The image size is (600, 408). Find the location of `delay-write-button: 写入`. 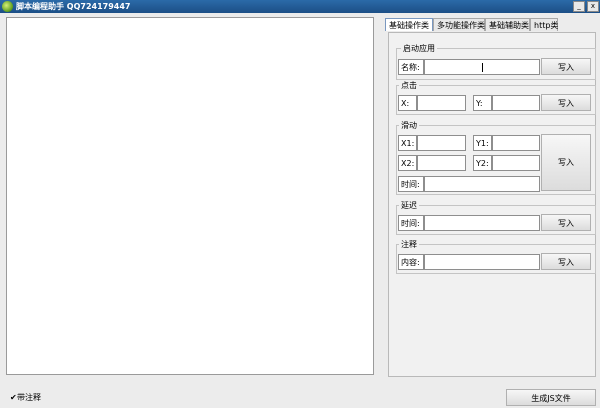

delay-write-button: 写入 is located at coordinates (566, 222).